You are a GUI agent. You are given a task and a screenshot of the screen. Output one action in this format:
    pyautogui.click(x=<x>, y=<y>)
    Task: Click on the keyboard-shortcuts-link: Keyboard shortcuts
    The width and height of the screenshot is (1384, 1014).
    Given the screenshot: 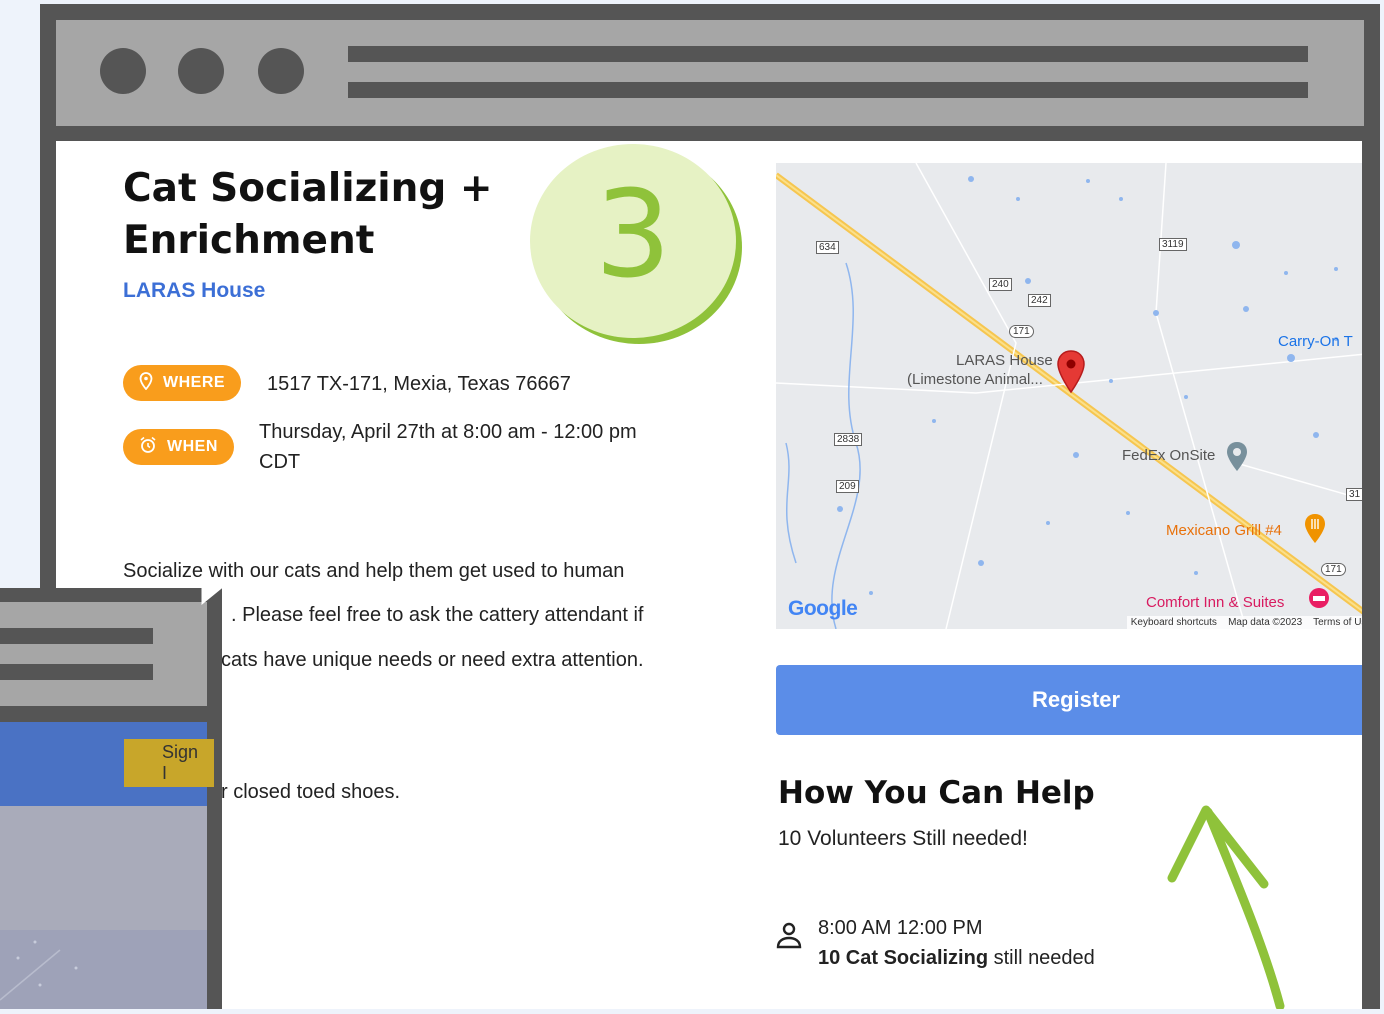 What is the action you would take?
    pyautogui.click(x=1174, y=622)
    